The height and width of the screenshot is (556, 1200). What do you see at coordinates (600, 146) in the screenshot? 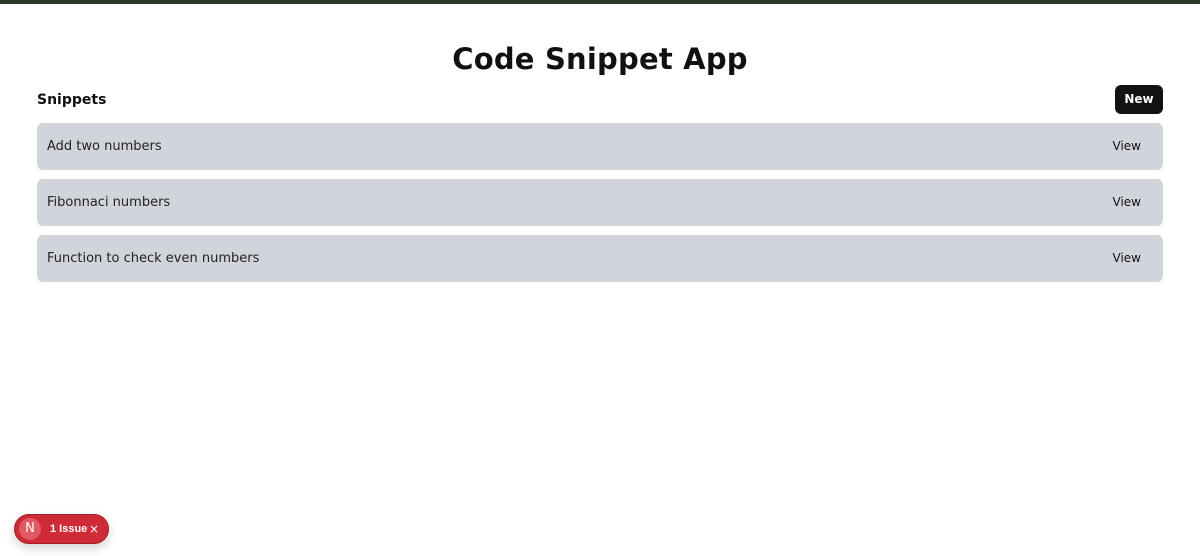
I see `snippet-item: Add two numbers View` at bounding box center [600, 146].